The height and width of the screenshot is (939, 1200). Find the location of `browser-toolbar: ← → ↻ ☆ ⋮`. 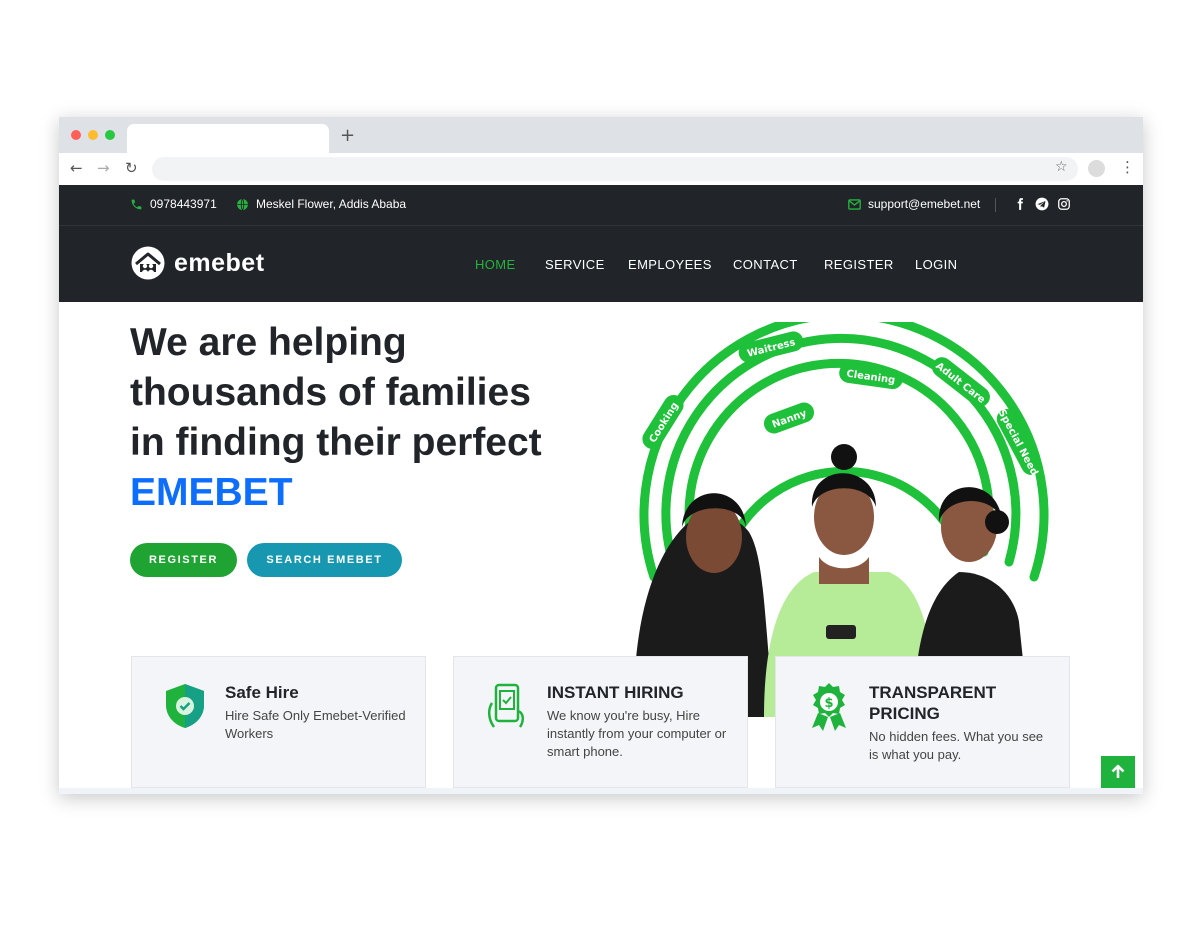

browser-toolbar: ← → ↻ ☆ ⋮ is located at coordinates (601, 169).